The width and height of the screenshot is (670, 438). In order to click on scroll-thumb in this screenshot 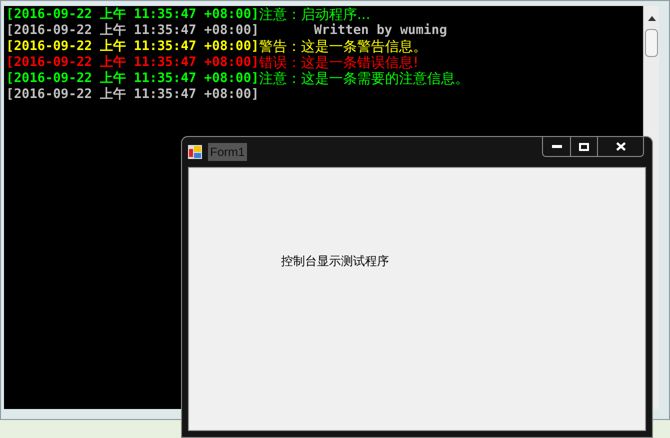, I will do `click(651, 43)`.